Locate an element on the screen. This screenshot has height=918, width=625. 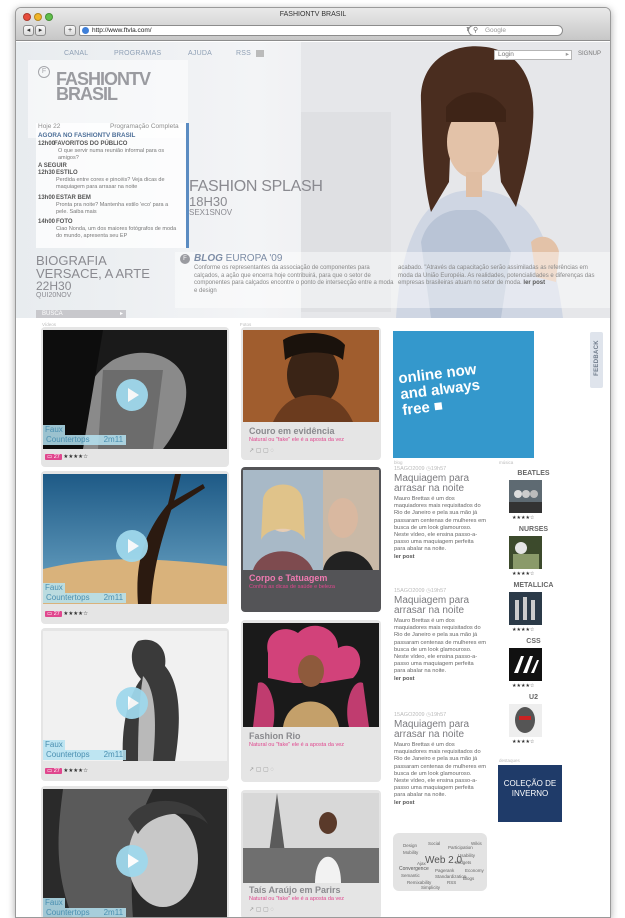
featured-collection-banner: COLEÇÃO DE INVERNO is located at coordinates (530, 793).